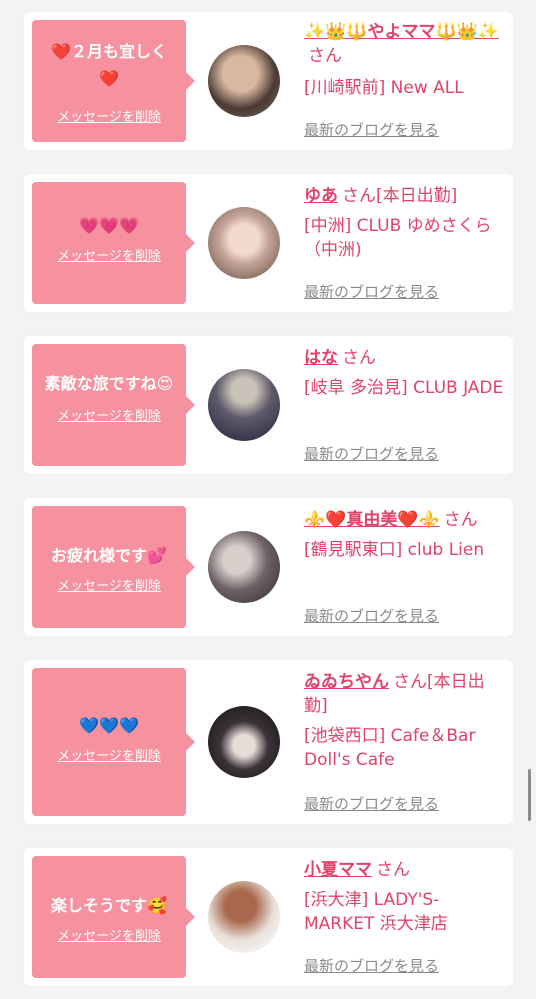  What do you see at coordinates (390, 748) in the screenshot?
I see `store-text: [池袋西口] Cafe＆Bar Doll's Cafe` at bounding box center [390, 748].